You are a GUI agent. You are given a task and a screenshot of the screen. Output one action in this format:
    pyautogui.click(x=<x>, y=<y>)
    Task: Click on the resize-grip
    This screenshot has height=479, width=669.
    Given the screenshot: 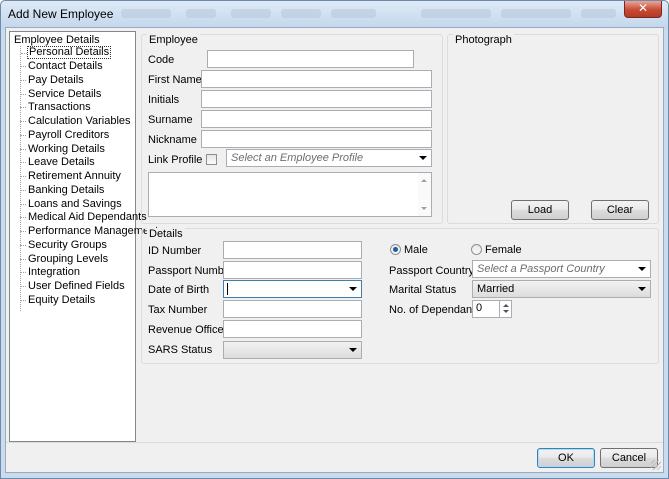 What is the action you would take?
    pyautogui.click(x=656, y=465)
    